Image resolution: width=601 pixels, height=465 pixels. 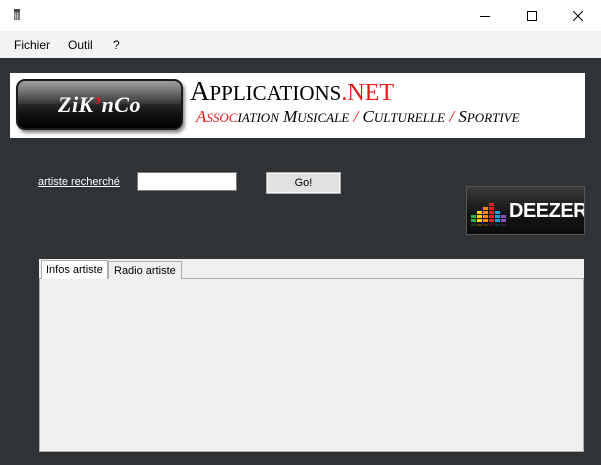 I want to click on app-icon, so click(x=17, y=14).